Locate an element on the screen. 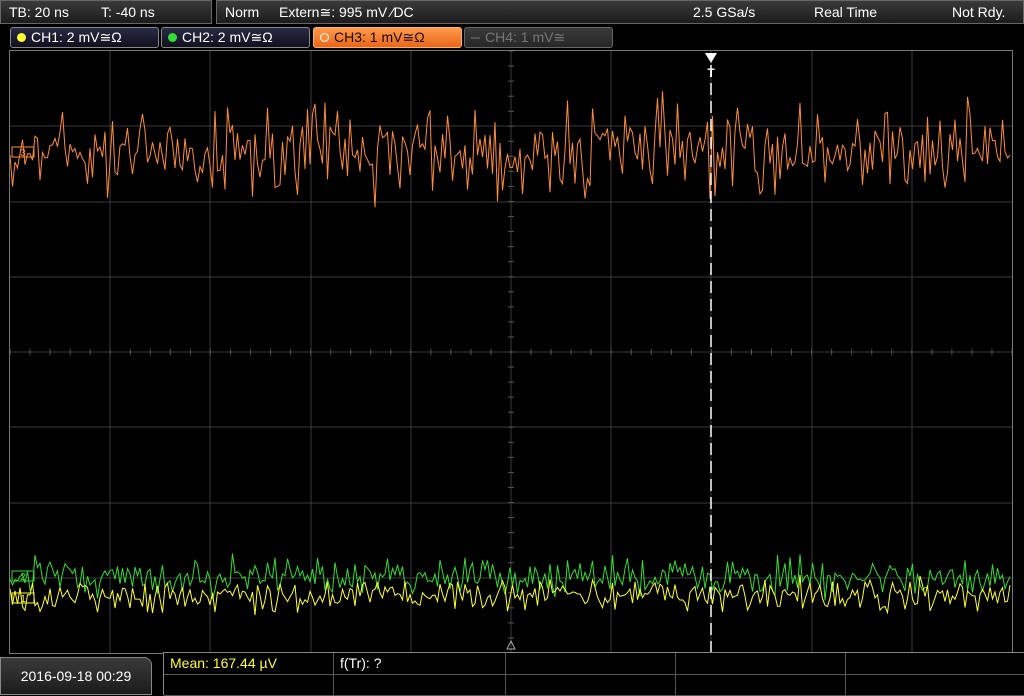 The height and width of the screenshot is (696, 1024). ch3-label: CH3: 1 mV≅Ω is located at coordinates (379, 37).